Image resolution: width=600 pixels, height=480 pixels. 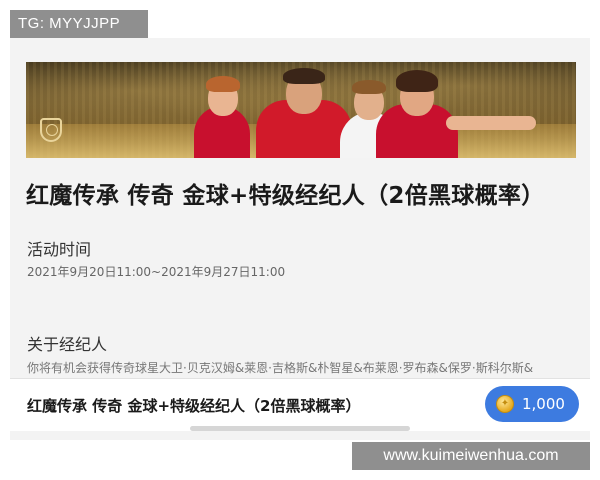 What do you see at coordinates (79, 24) in the screenshot?
I see `watermark-badge-top: TG: MYYJJPP` at bounding box center [79, 24].